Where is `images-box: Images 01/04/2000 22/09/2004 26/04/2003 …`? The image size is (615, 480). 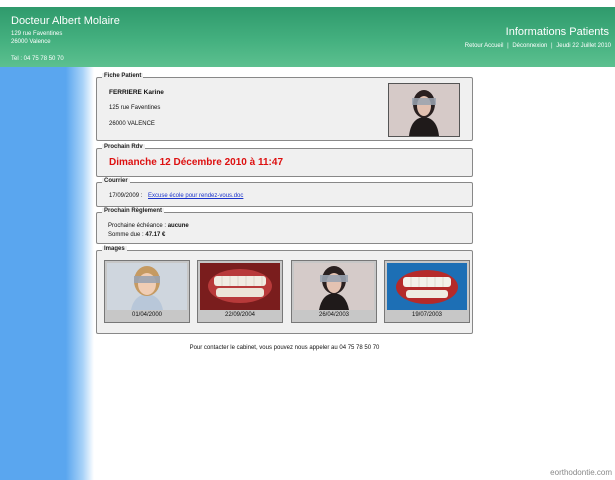
images-box: Images 01/04/2000 22/09/2004 26/04/2003 … is located at coordinates (284, 290).